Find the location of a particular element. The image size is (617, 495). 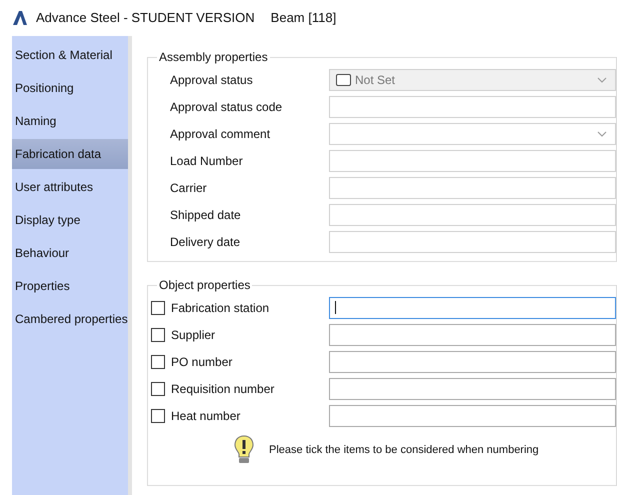

field-label: Approval status code is located at coordinates (227, 107).